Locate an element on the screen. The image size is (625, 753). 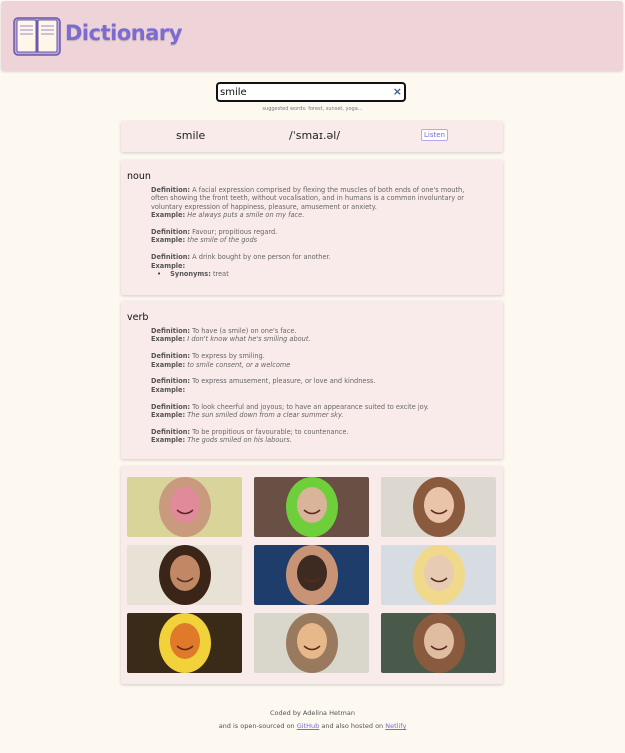
search-input is located at coordinates (304, 92).